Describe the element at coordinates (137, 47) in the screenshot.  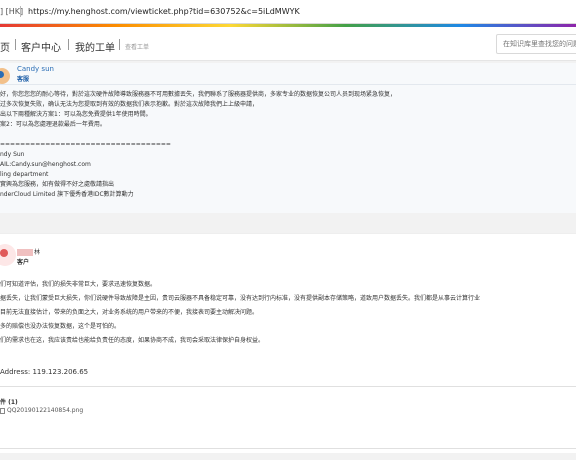
I see `breadcrumb: 查看工单` at that location.